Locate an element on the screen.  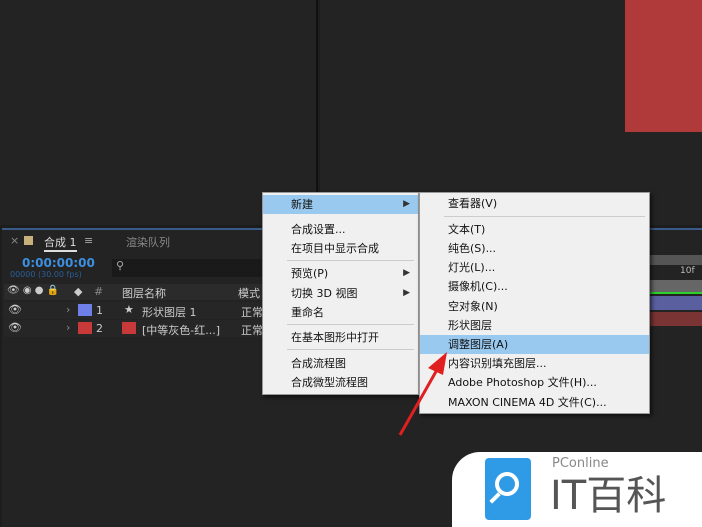
watermark-logo: PConline IT百科 is located at coordinates (577, 489).